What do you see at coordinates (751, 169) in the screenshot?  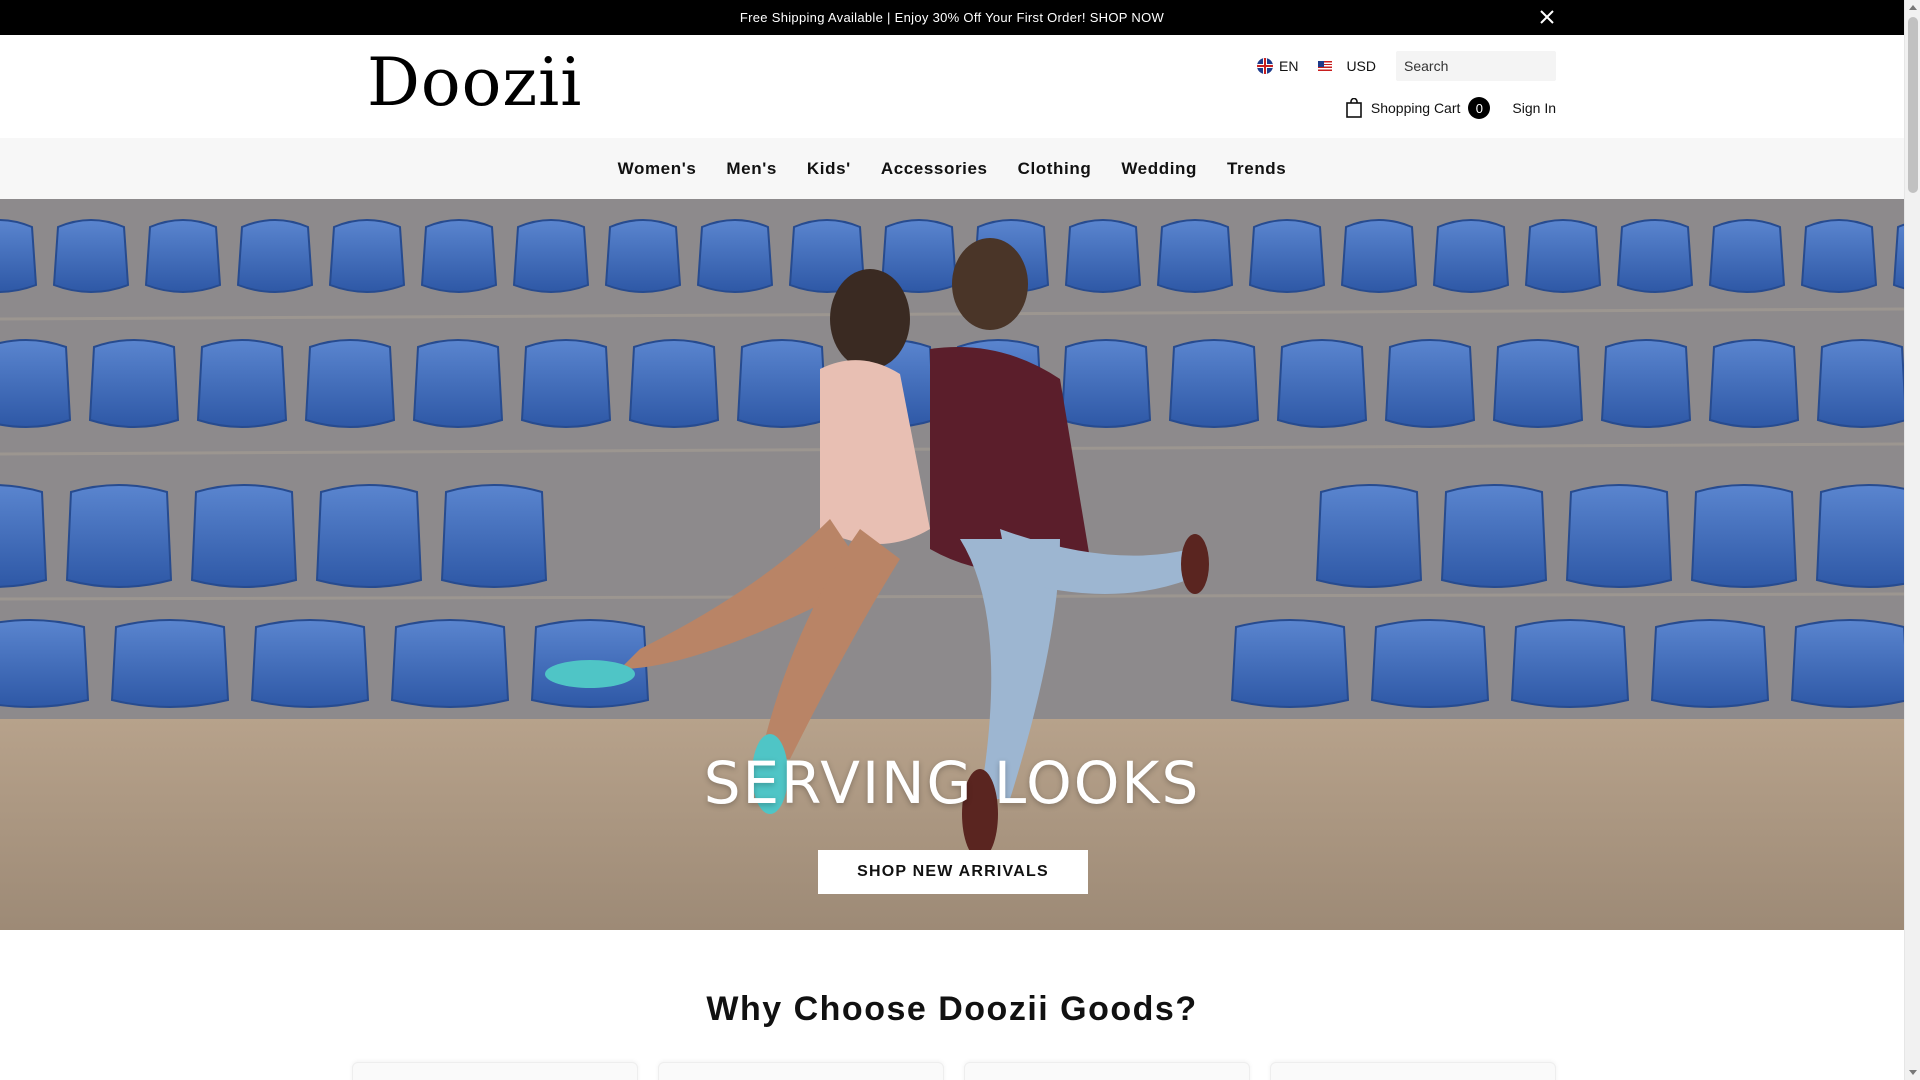 I see `nav-item-mens: Men's` at bounding box center [751, 169].